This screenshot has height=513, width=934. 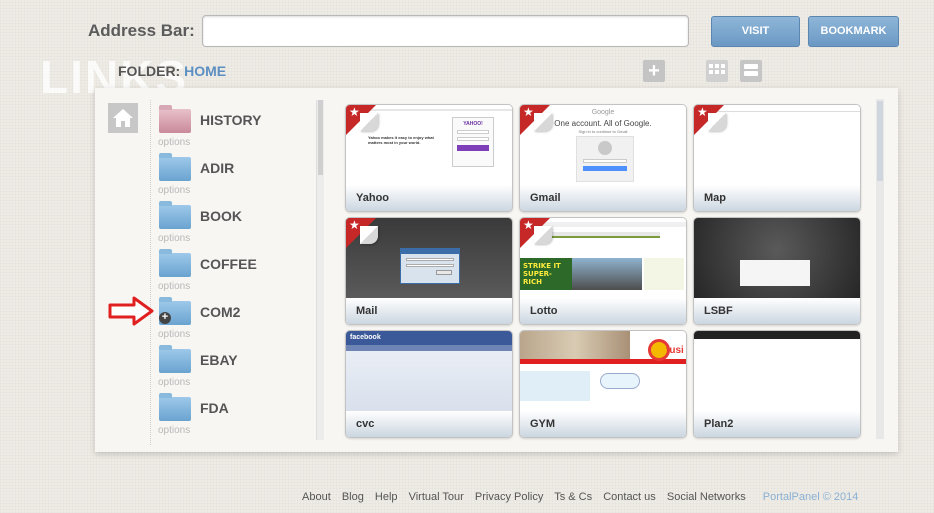 What do you see at coordinates (386, 497) in the screenshot?
I see `footer-link-help: Help` at bounding box center [386, 497].